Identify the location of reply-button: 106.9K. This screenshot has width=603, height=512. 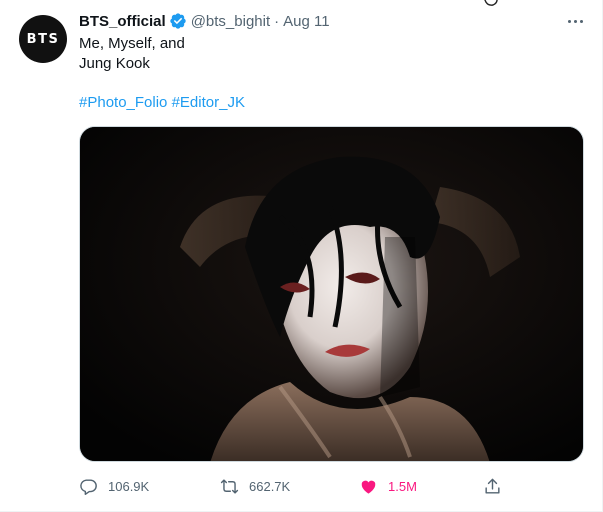
(114, 486).